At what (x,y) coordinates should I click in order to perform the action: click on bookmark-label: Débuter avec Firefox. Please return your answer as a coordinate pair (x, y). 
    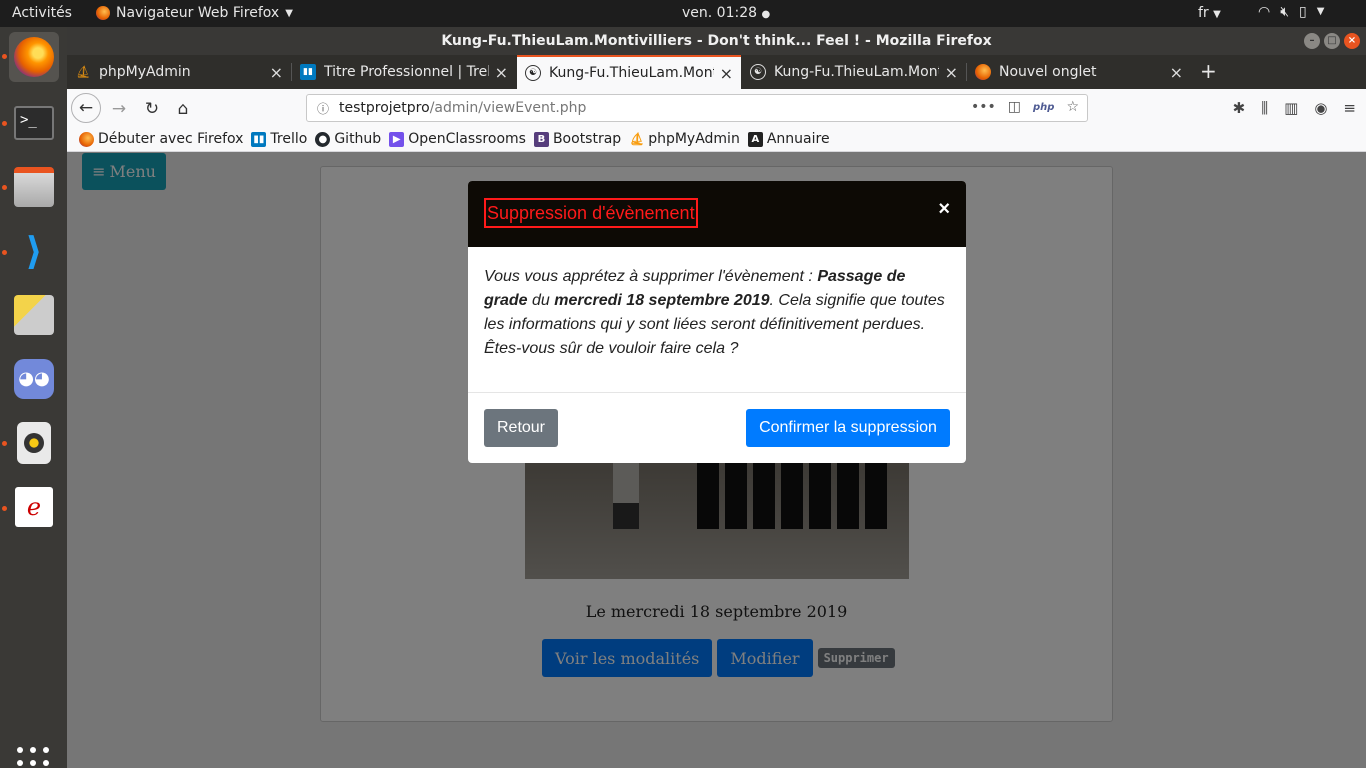
    Looking at the image, I should click on (171, 139).